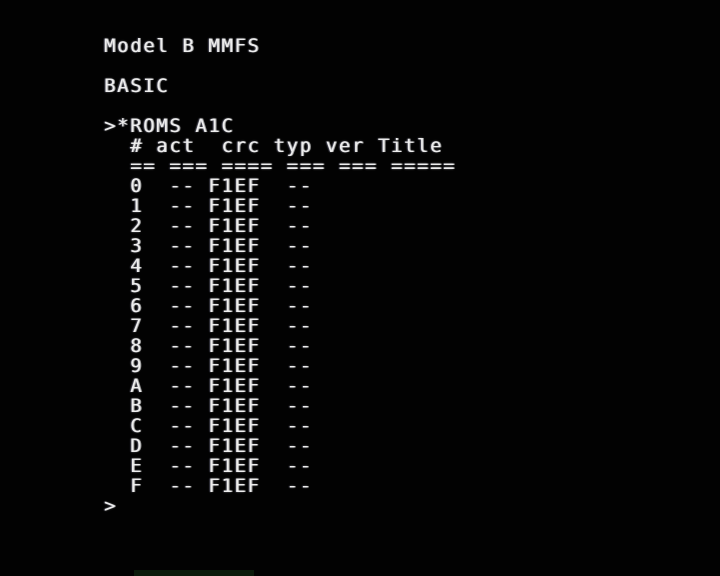 Image resolution: width=720 pixels, height=576 pixels. Describe the element at coordinates (274, 146) in the screenshot. I see `table-header: # act crc typ ver Title` at that location.